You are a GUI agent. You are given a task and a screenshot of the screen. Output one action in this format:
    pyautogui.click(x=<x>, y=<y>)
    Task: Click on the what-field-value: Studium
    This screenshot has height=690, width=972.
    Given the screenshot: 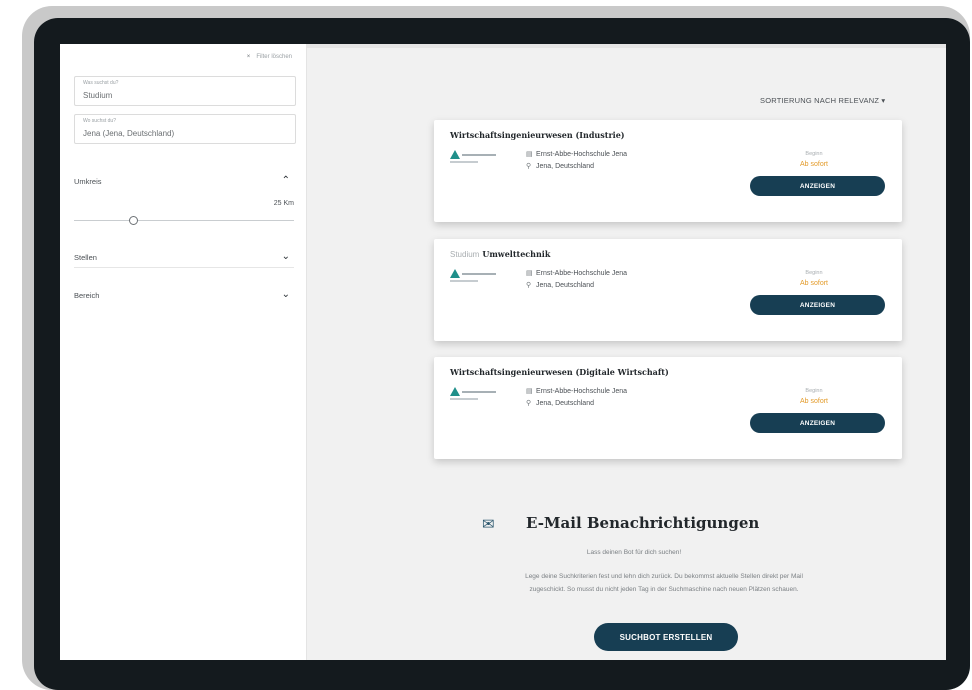 What is the action you would take?
    pyautogui.click(x=98, y=95)
    